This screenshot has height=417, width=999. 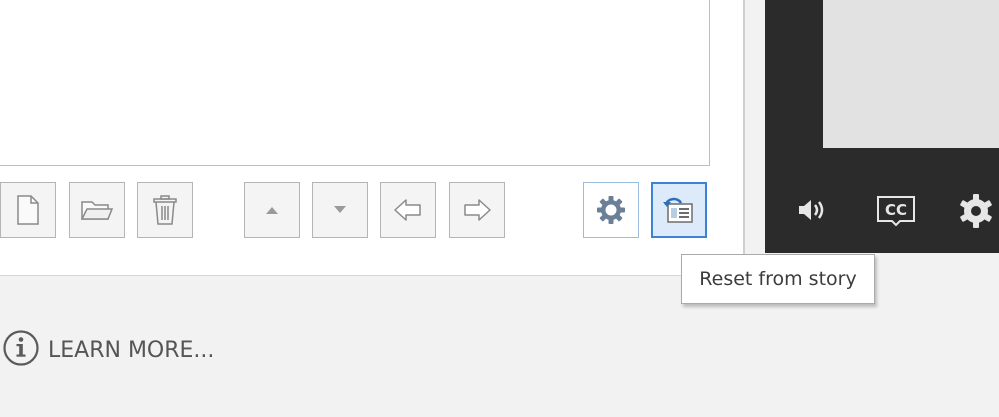 I want to click on player-gear-icon, so click(x=976, y=213).